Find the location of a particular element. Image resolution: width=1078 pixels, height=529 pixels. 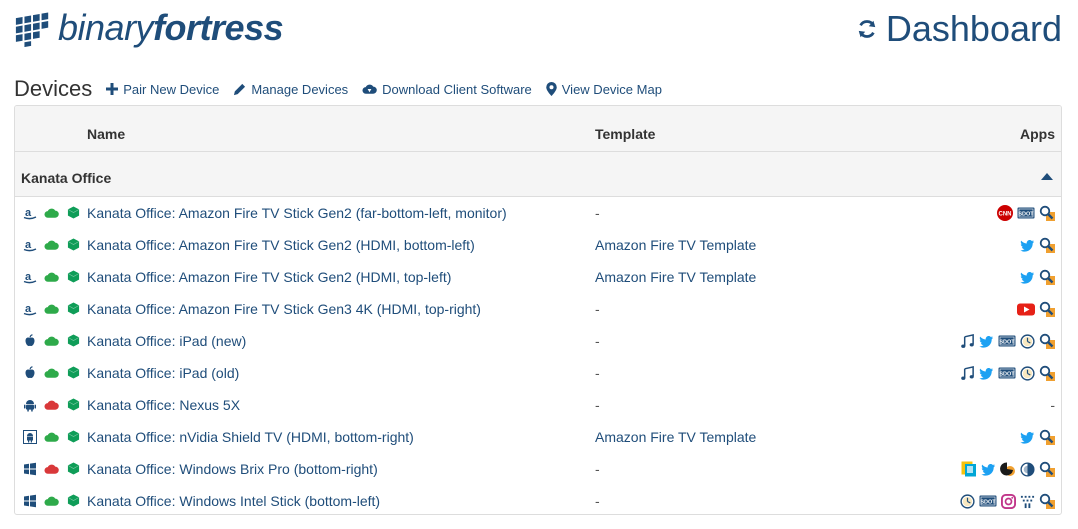

view-device-map-button: View Device Map is located at coordinates (604, 89).